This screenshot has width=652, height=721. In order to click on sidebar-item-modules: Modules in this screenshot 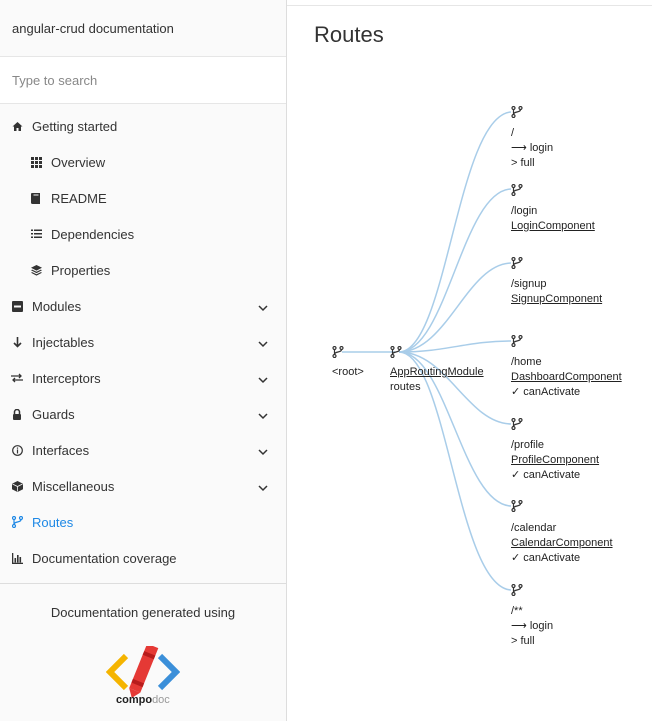, I will do `click(143, 306)`.